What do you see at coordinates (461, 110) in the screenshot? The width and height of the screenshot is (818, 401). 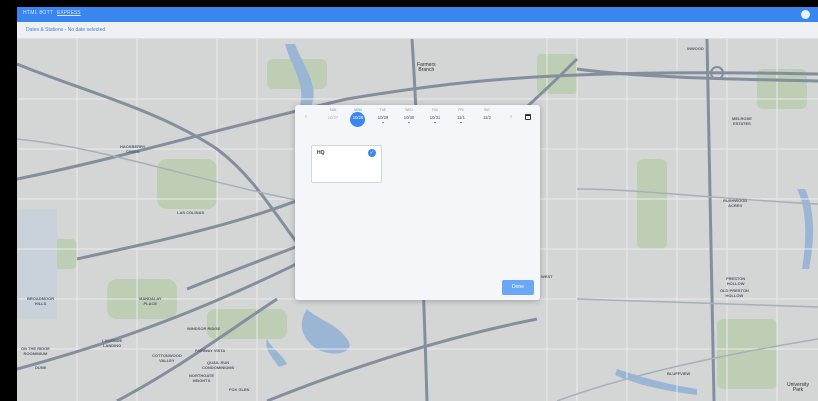 I see `day-of-week: FRI` at bounding box center [461, 110].